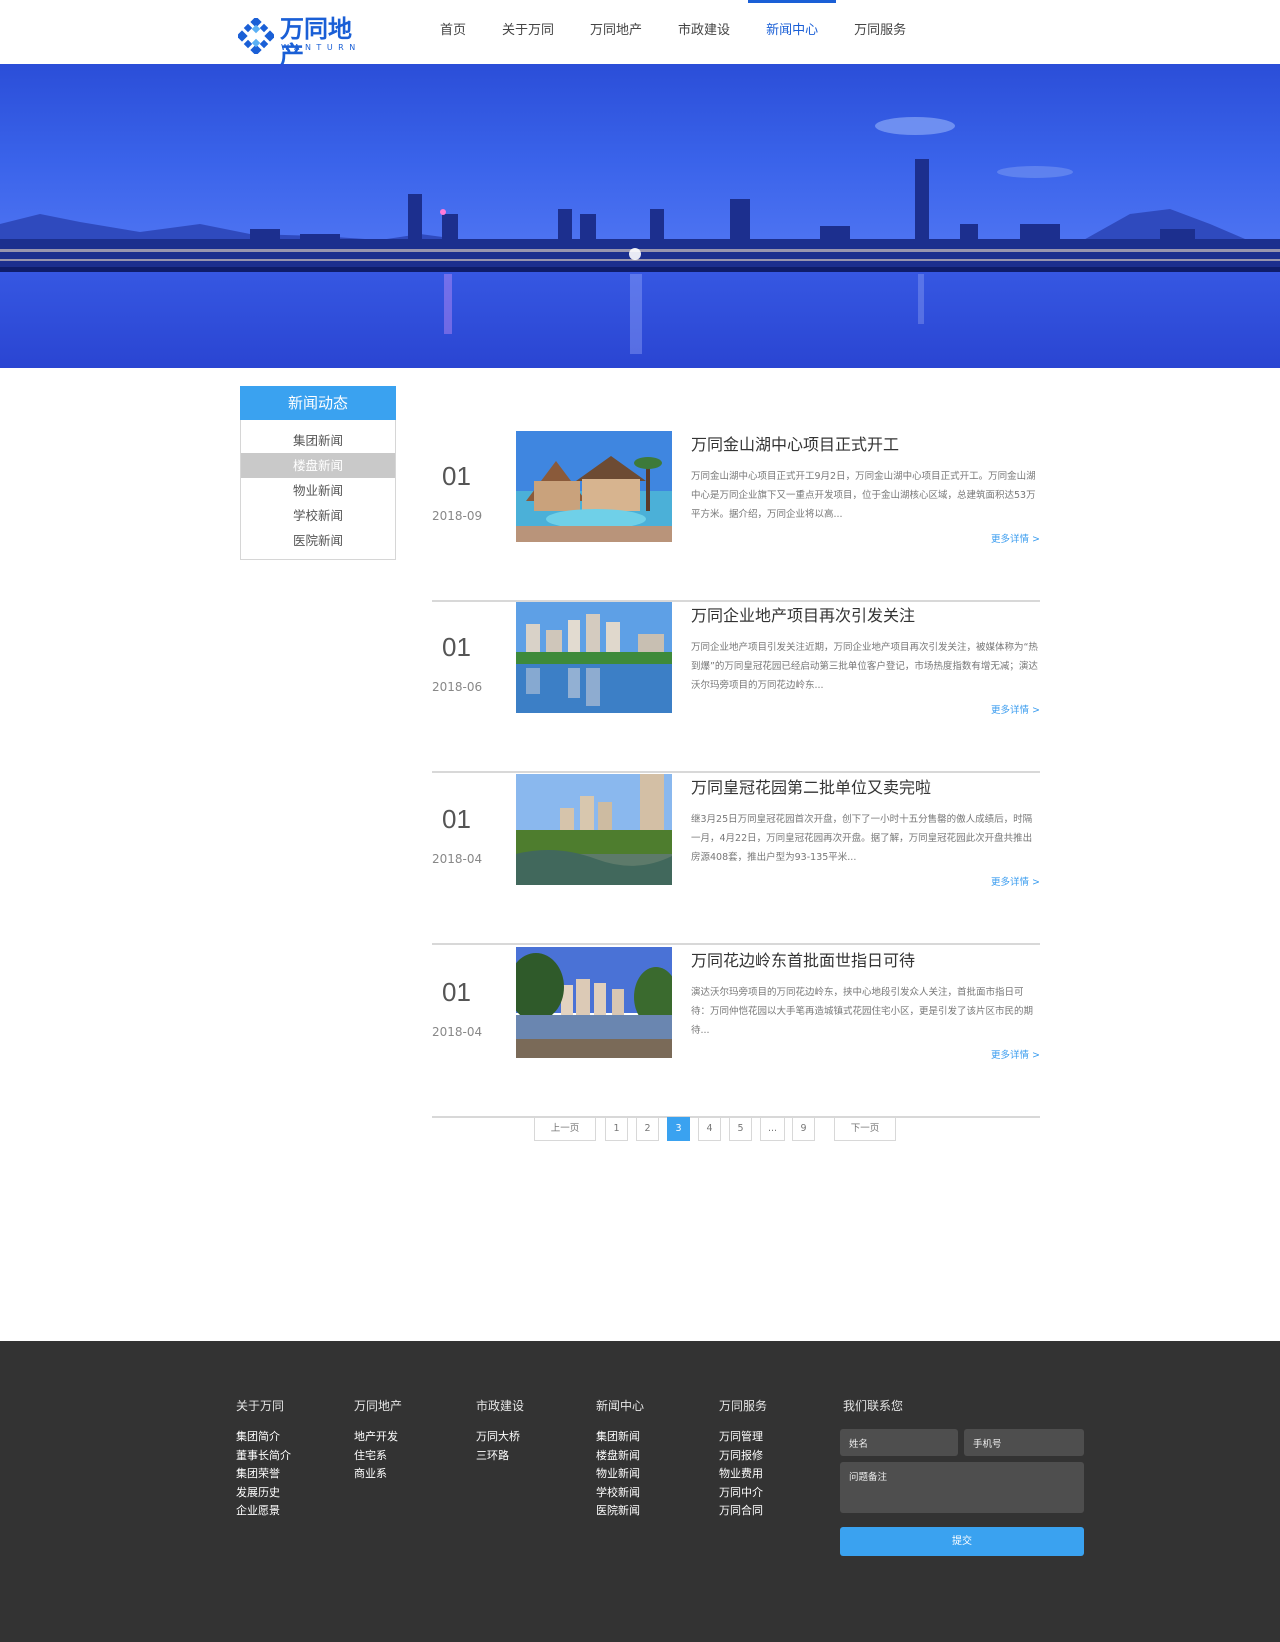  I want to click on news-title: 万同花边岭东首批面世指日可待, so click(803, 959).